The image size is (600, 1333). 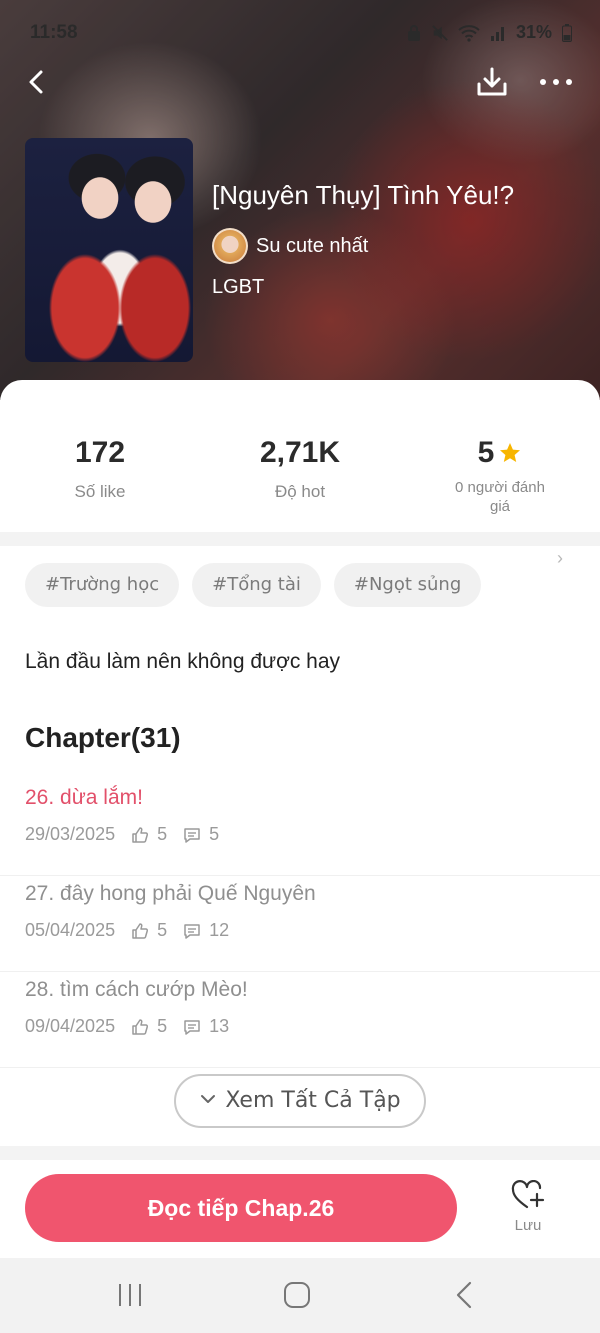 What do you see at coordinates (533, 32) in the screenshot?
I see `battery-text: 31%` at bounding box center [533, 32].